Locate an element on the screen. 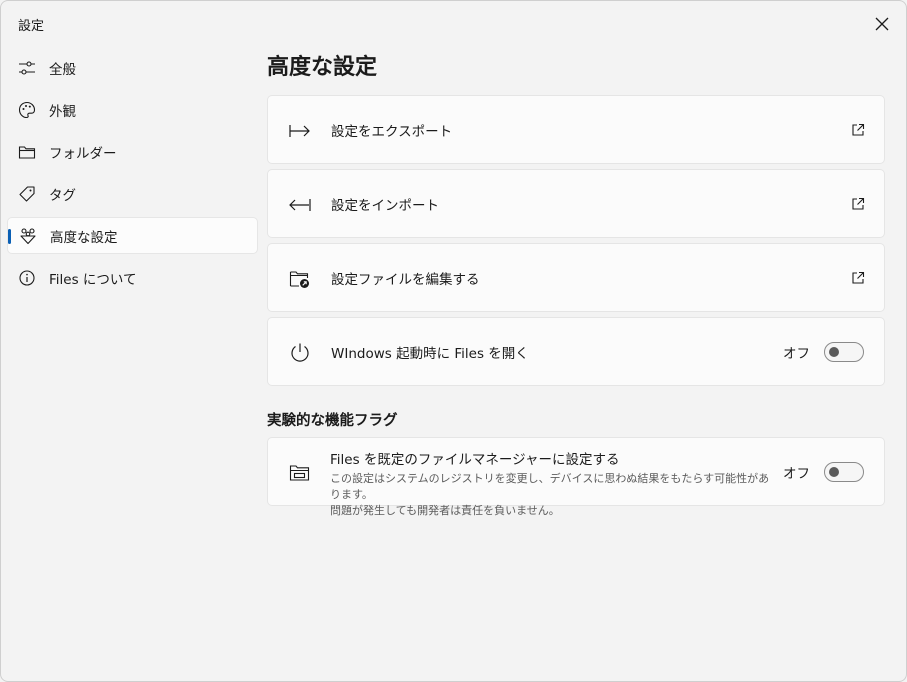 The width and height of the screenshot is (907, 682). sidebar-item-label: Files について is located at coordinates (93, 279).